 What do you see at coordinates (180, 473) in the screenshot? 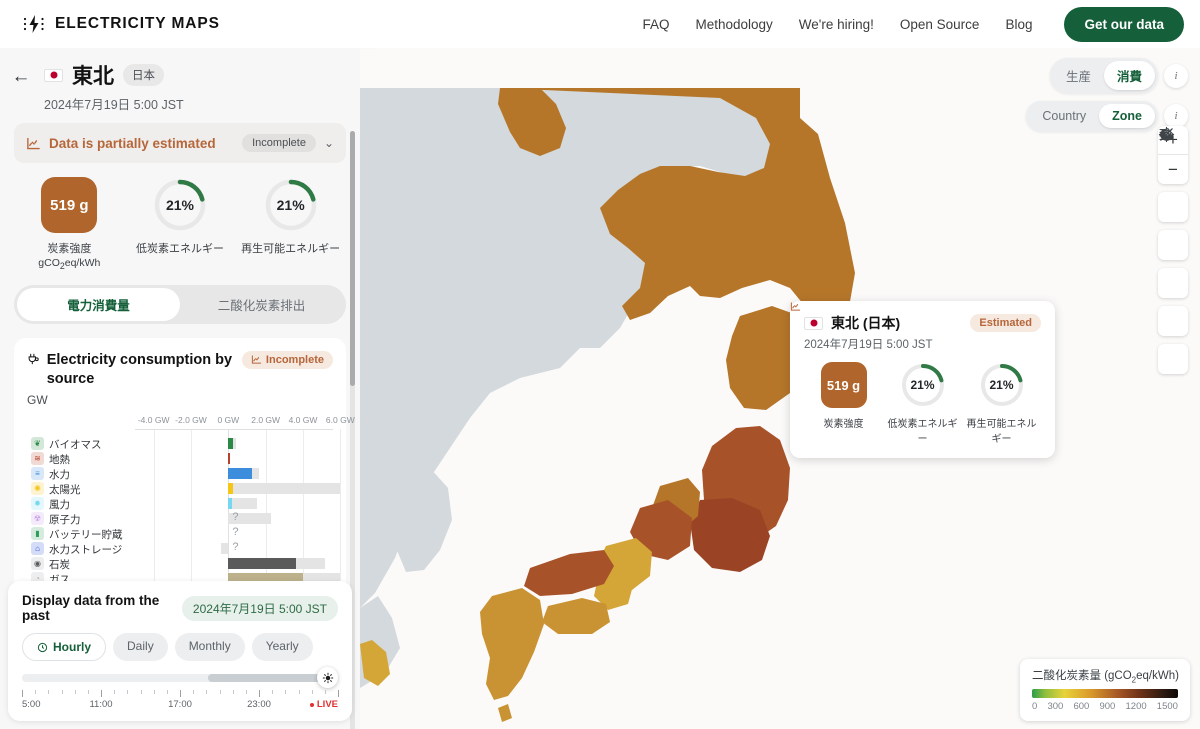
I see `chart-row: ≡ 水力` at bounding box center [180, 473].